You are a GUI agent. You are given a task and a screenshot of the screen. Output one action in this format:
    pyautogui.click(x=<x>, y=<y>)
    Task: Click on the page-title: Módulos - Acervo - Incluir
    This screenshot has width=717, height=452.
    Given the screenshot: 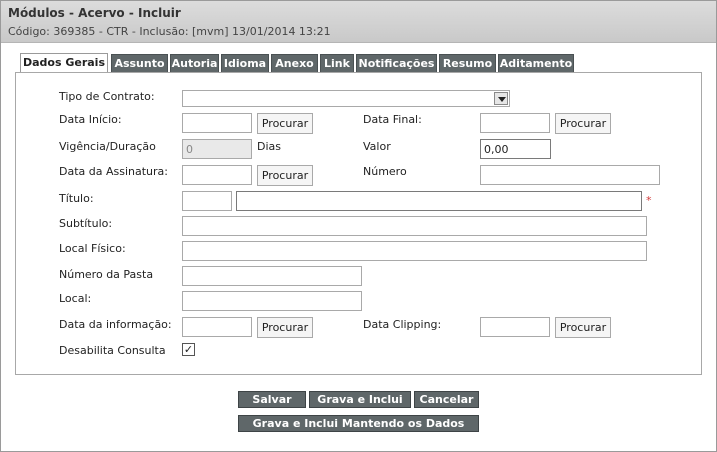 What is the action you would take?
    pyautogui.click(x=94, y=13)
    